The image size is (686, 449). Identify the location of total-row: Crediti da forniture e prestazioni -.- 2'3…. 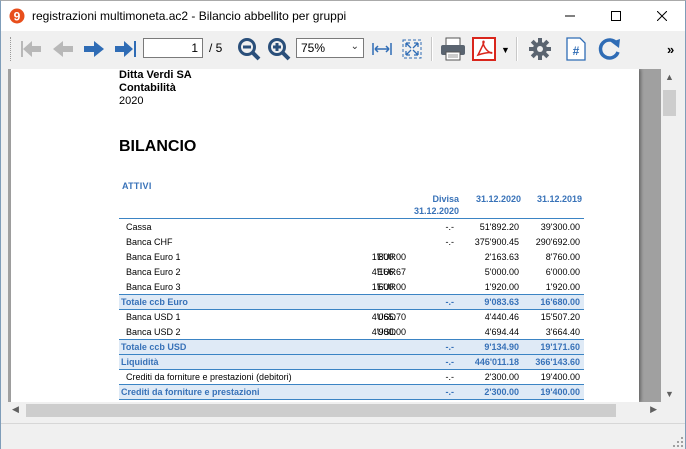
(351, 392).